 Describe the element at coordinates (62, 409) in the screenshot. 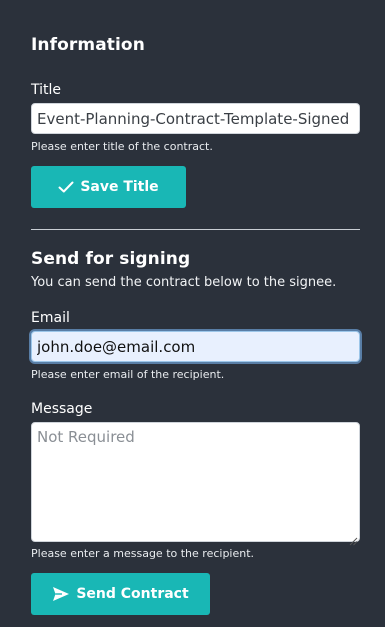

I see `message-label: Message` at that location.